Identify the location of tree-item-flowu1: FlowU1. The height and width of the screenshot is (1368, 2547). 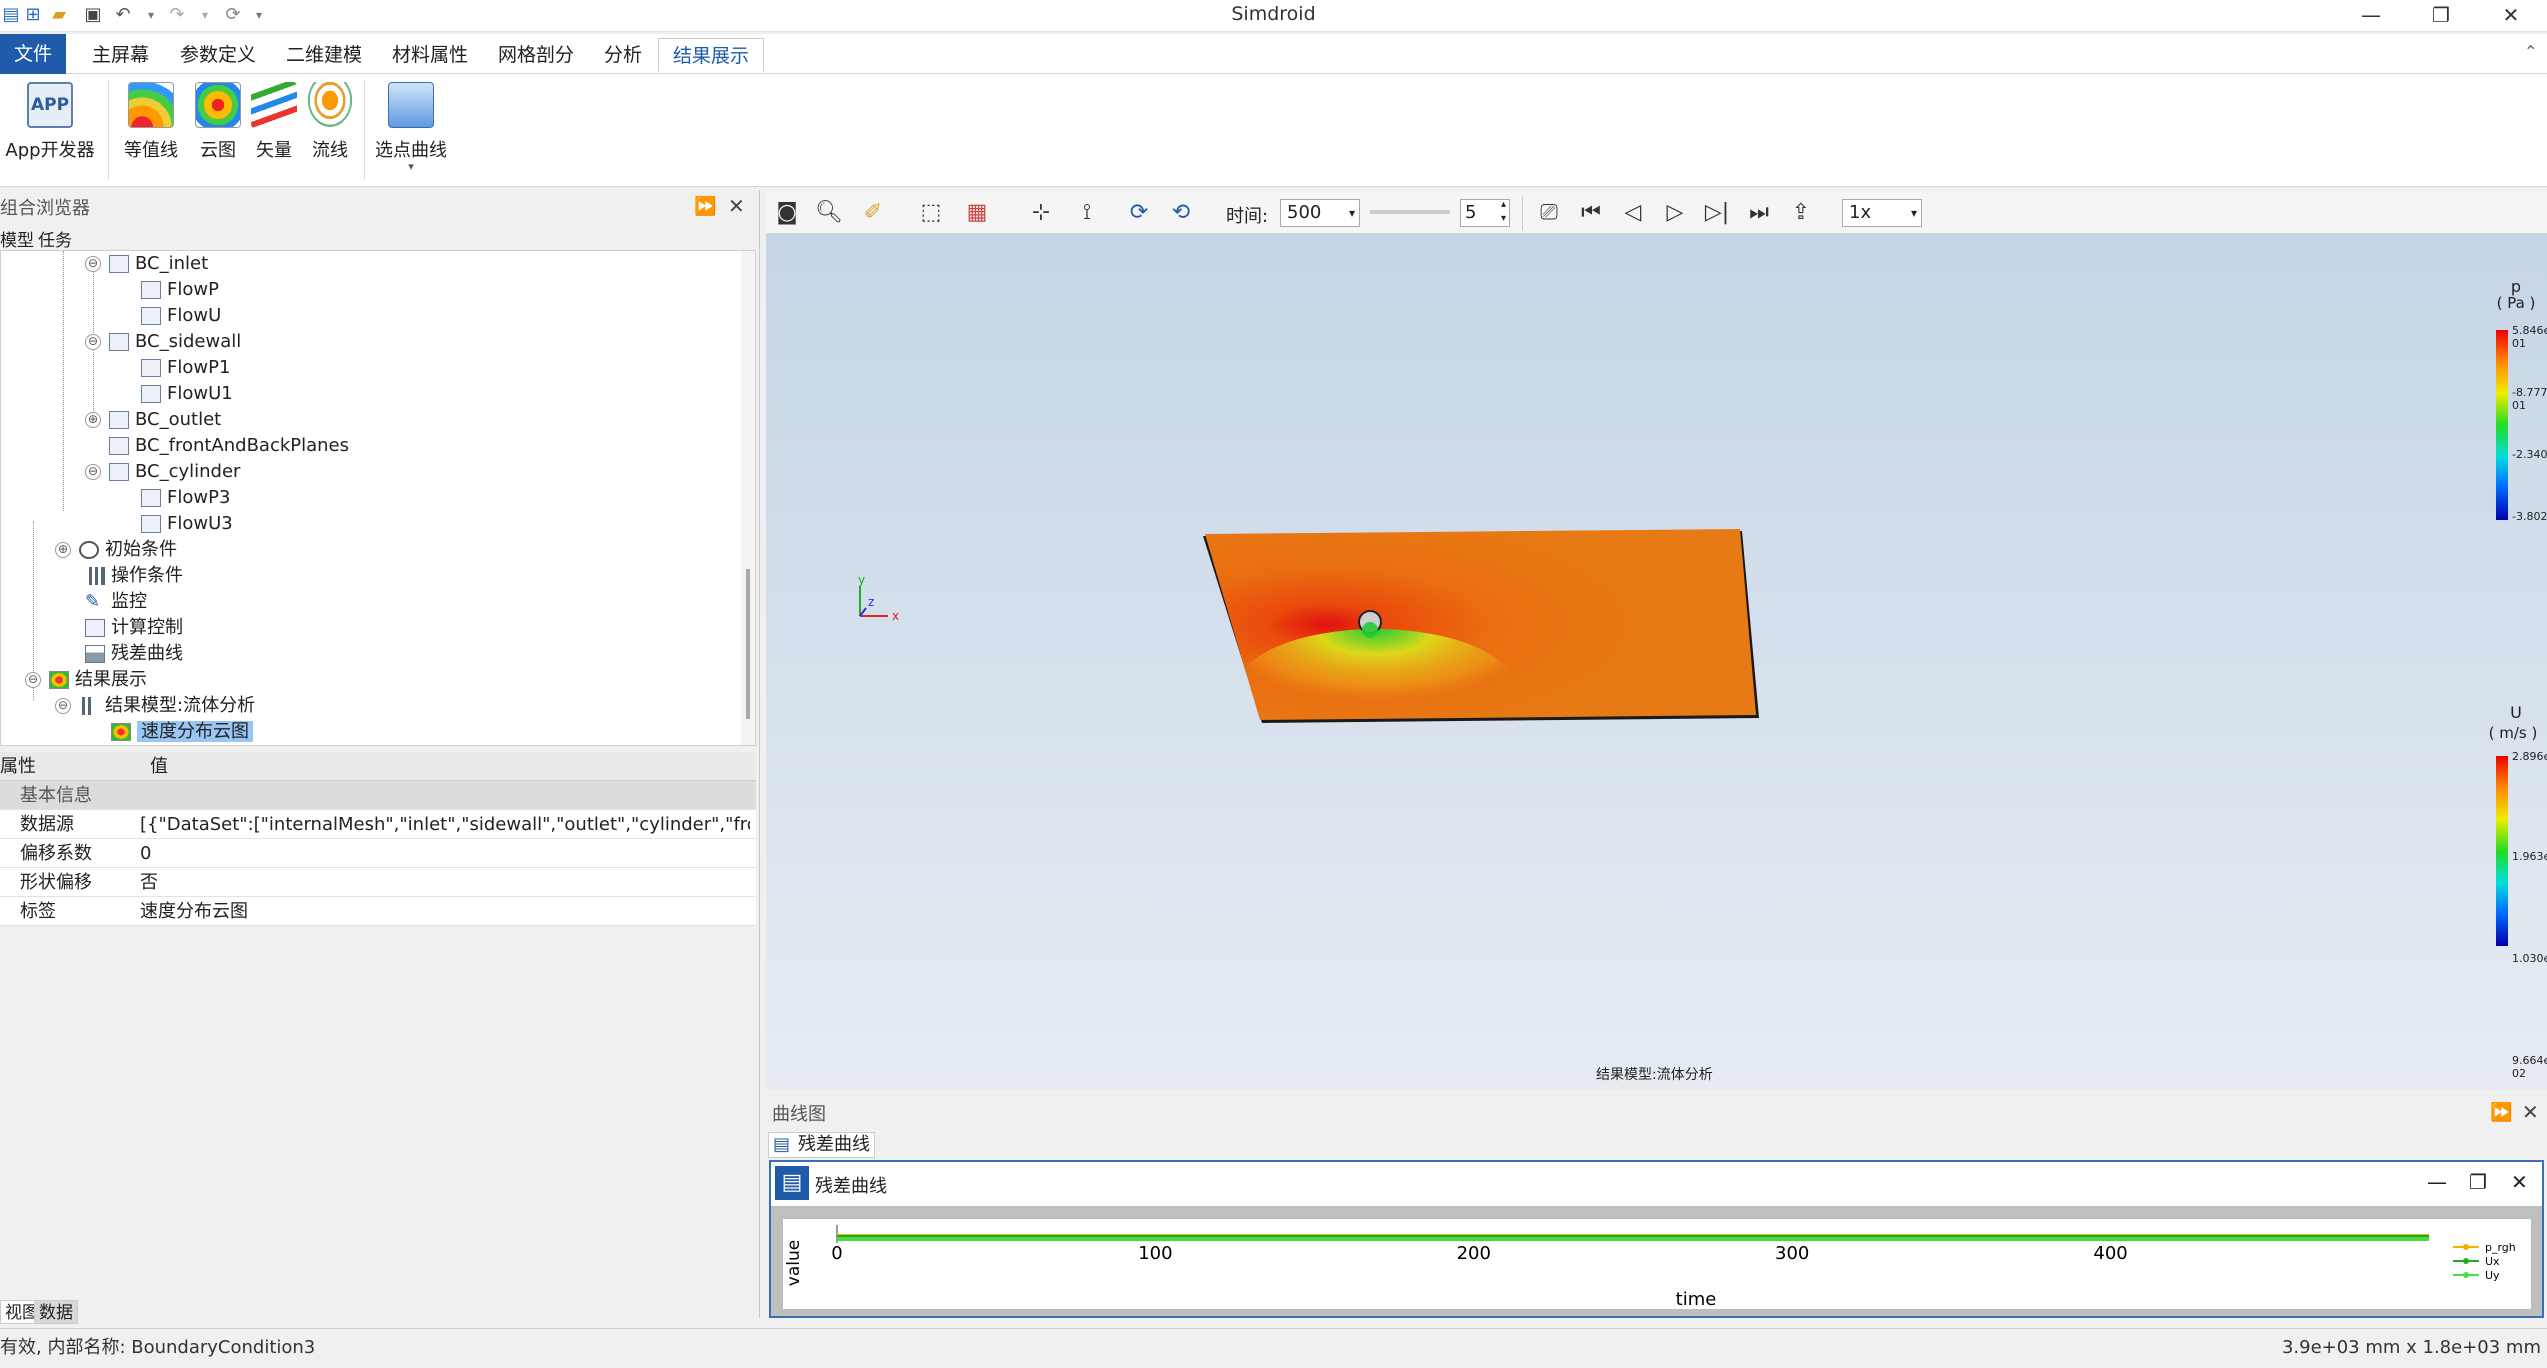
(187, 394).